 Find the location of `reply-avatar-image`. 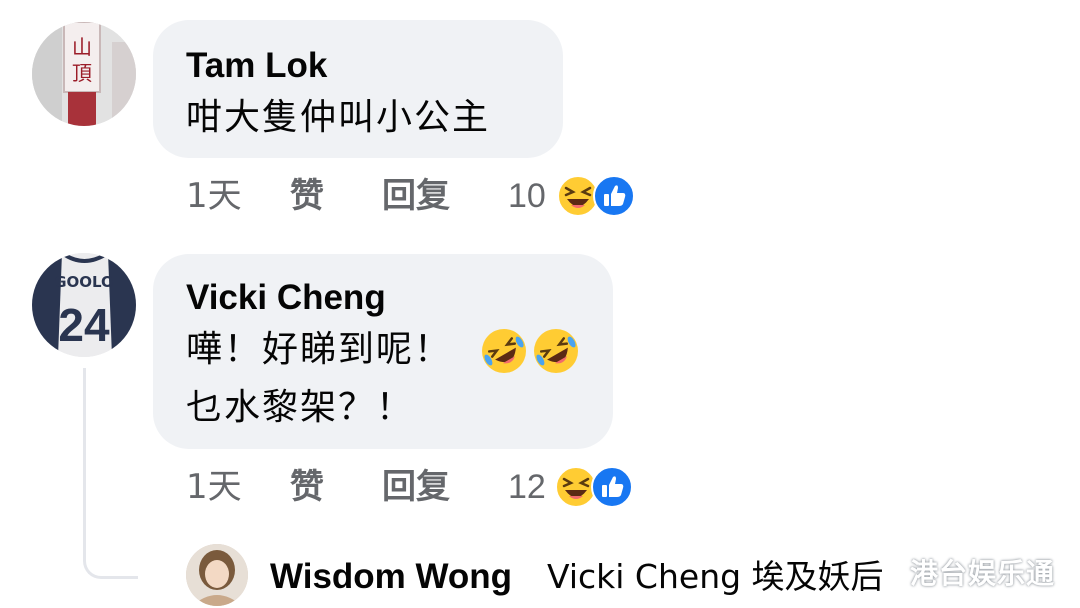

reply-avatar-image is located at coordinates (217, 575).